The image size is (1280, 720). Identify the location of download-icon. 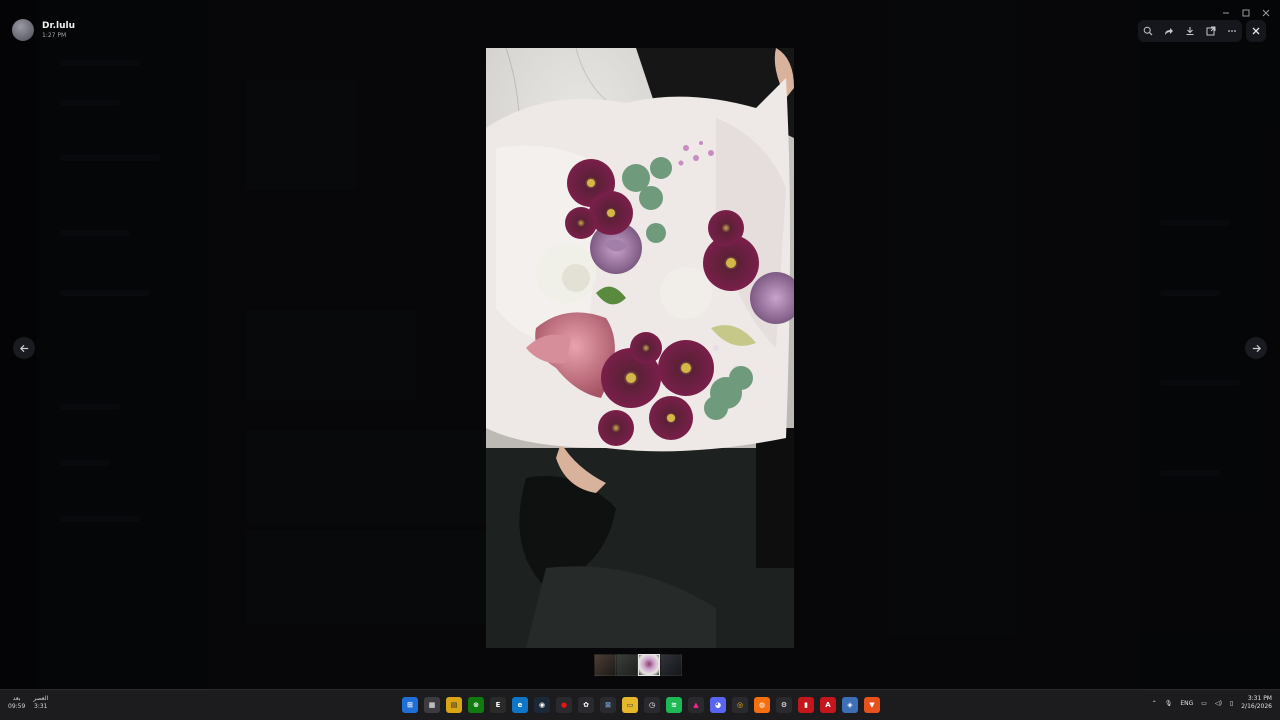
(1190, 31).